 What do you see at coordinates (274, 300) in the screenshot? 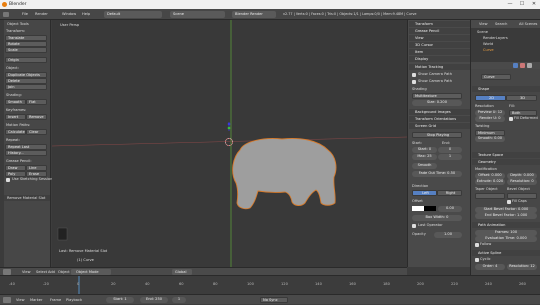
I see `sync-mode-selector: No Sync` at bounding box center [274, 300].